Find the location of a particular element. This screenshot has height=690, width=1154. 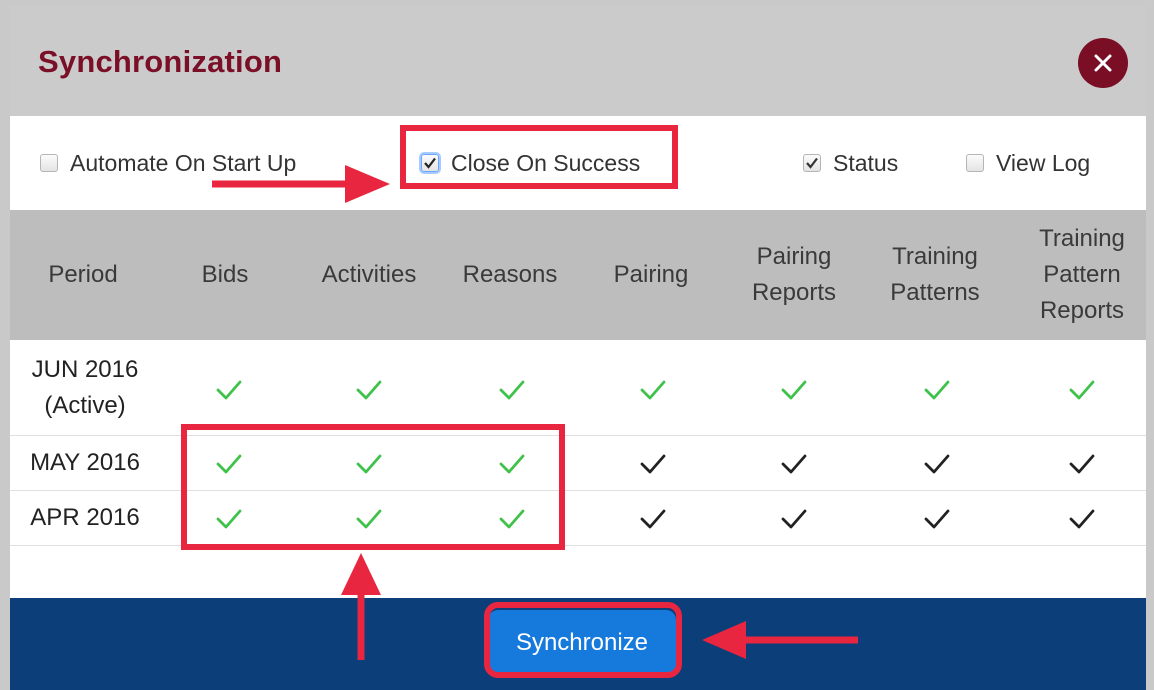

period-cell: JUN 2016 (Active) is located at coordinates (85, 388).